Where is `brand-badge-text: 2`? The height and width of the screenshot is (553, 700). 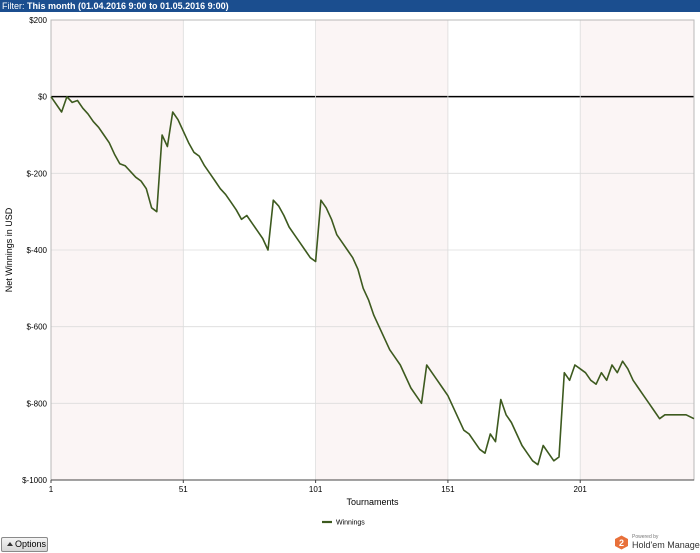
brand-badge-text: 2 is located at coordinates (621, 543).